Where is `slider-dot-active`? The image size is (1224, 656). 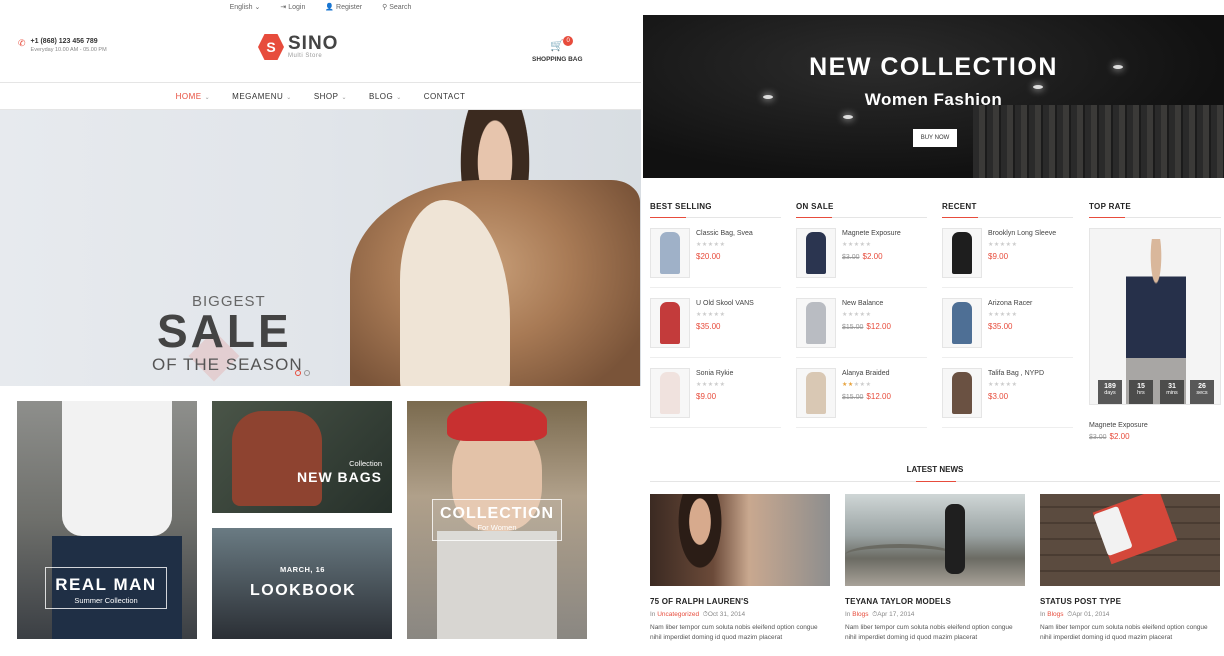 slider-dot-active is located at coordinates (298, 373).